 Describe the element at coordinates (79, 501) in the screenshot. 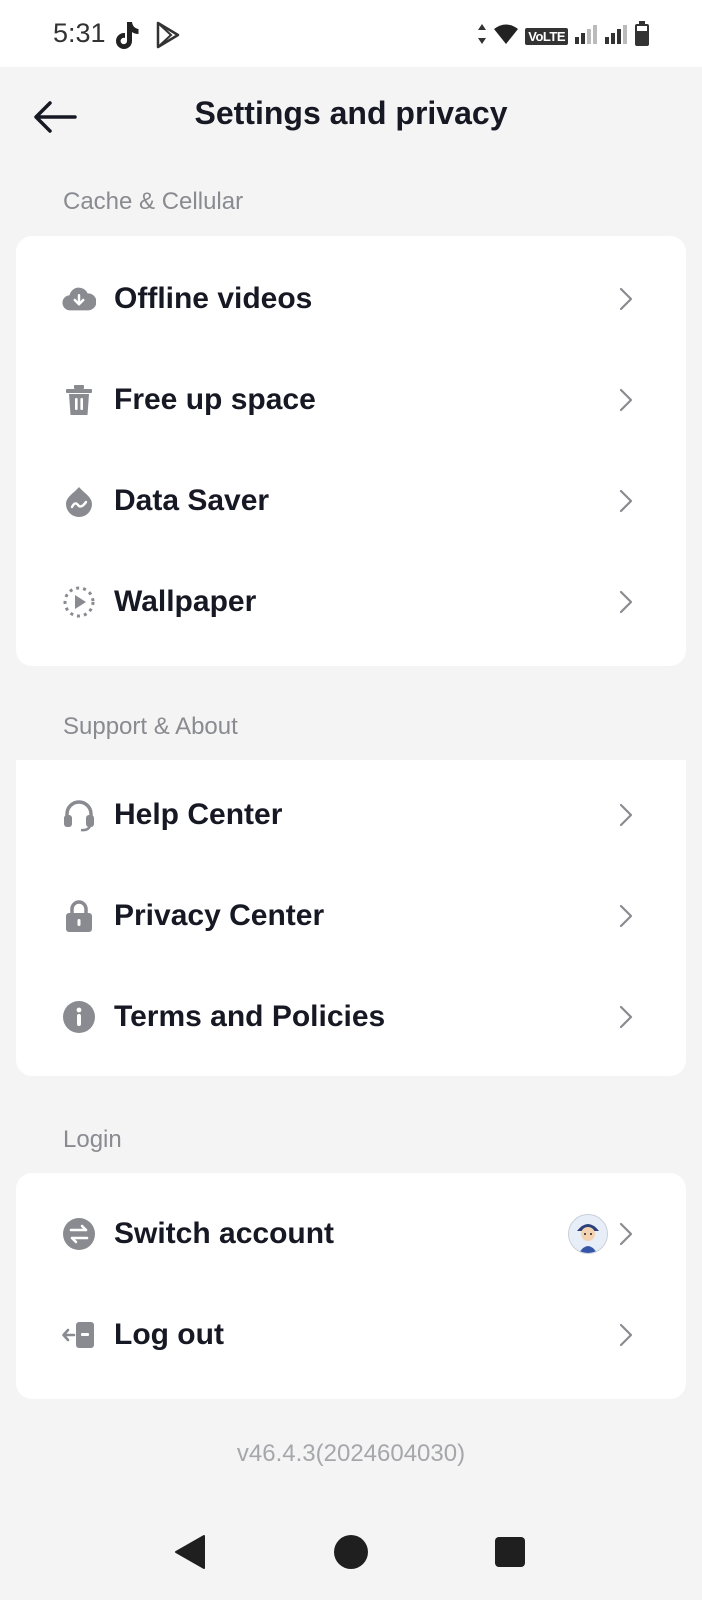

I see `data-saver-icon` at that location.